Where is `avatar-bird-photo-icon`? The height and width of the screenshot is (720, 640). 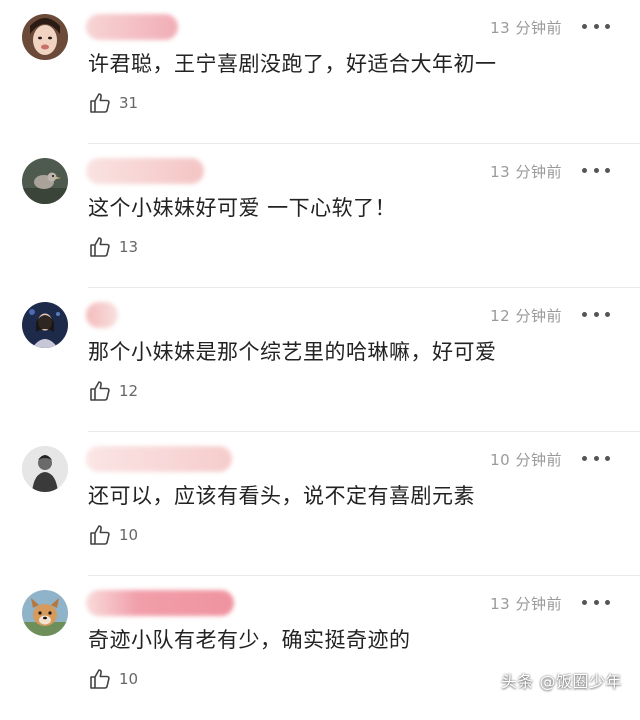
avatar-bird-photo-icon is located at coordinates (45, 181).